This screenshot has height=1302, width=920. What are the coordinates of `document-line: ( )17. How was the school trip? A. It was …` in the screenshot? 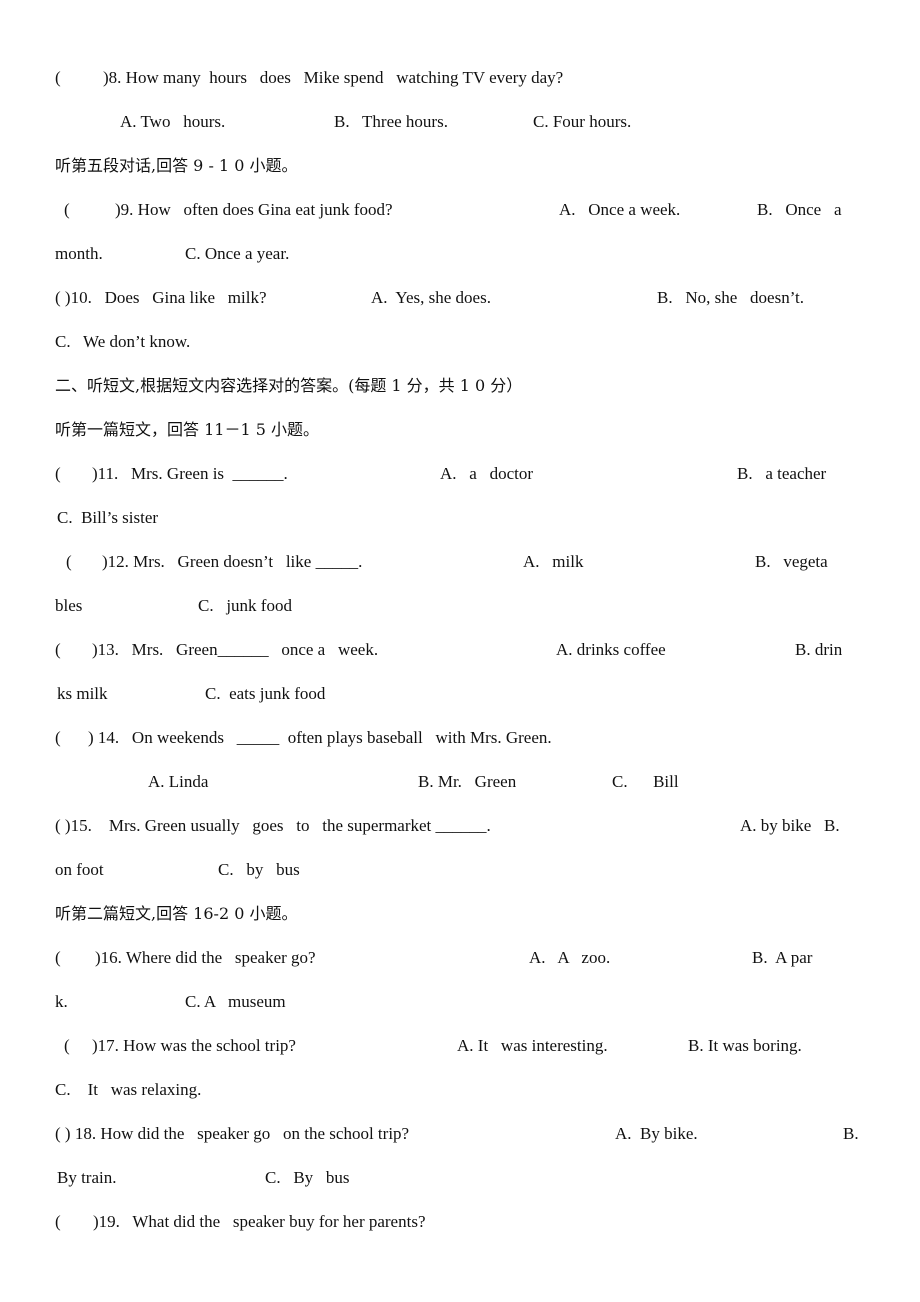 It's located at (460, 1046).